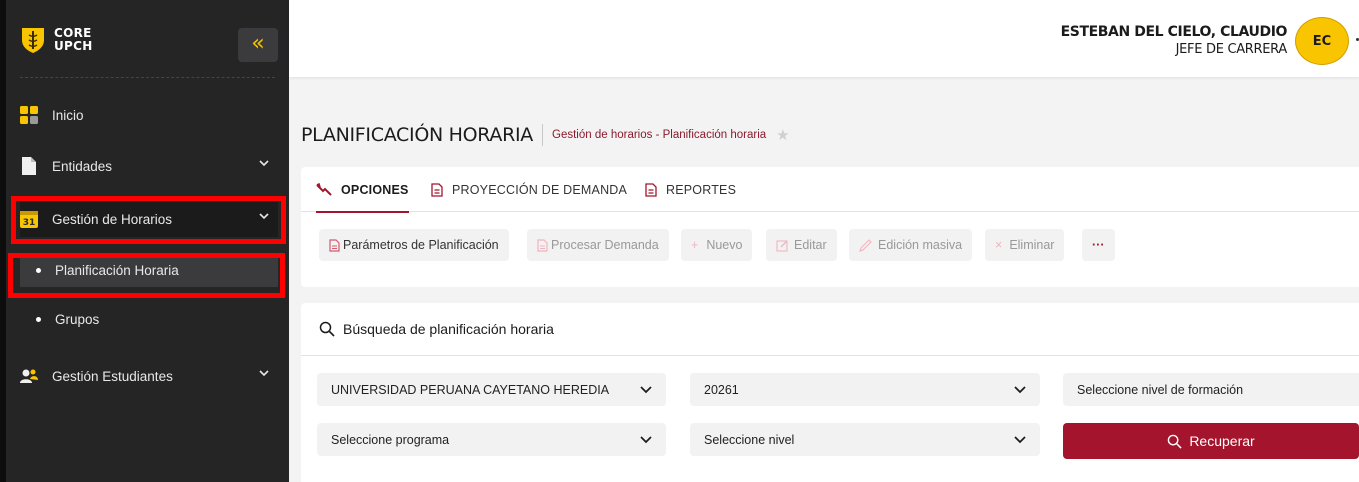 This screenshot has width=1359, height=482. What do you see at coordinates (73, 46) in the screenshot?
I see `brand-line2: UPCH` at bounding box center [73, 46].